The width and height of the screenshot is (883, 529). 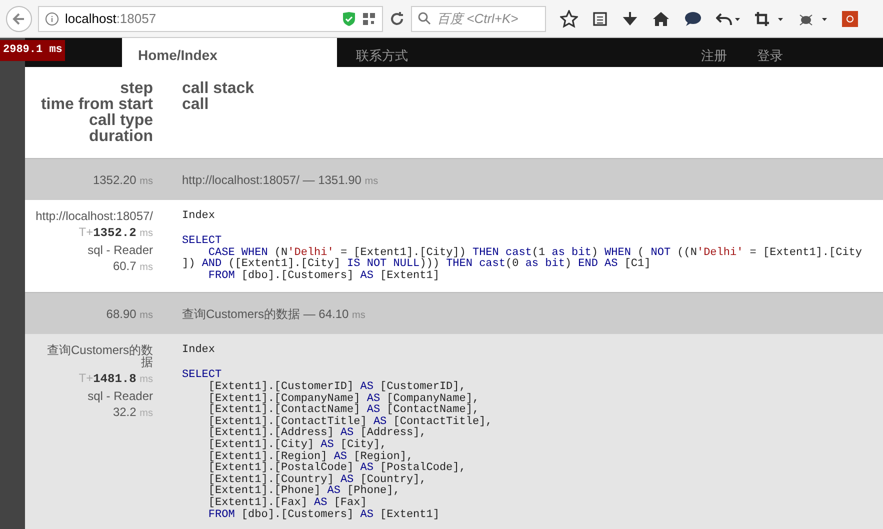 I want to click on addon-icon, so click(x=850, y=18).